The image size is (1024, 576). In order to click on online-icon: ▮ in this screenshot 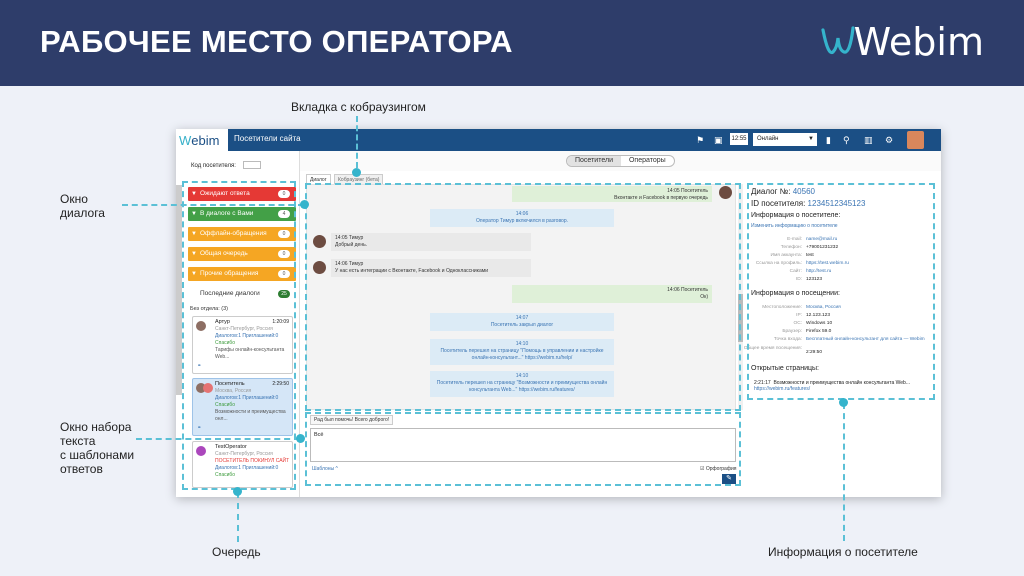, I will do `click(828, 140)`.